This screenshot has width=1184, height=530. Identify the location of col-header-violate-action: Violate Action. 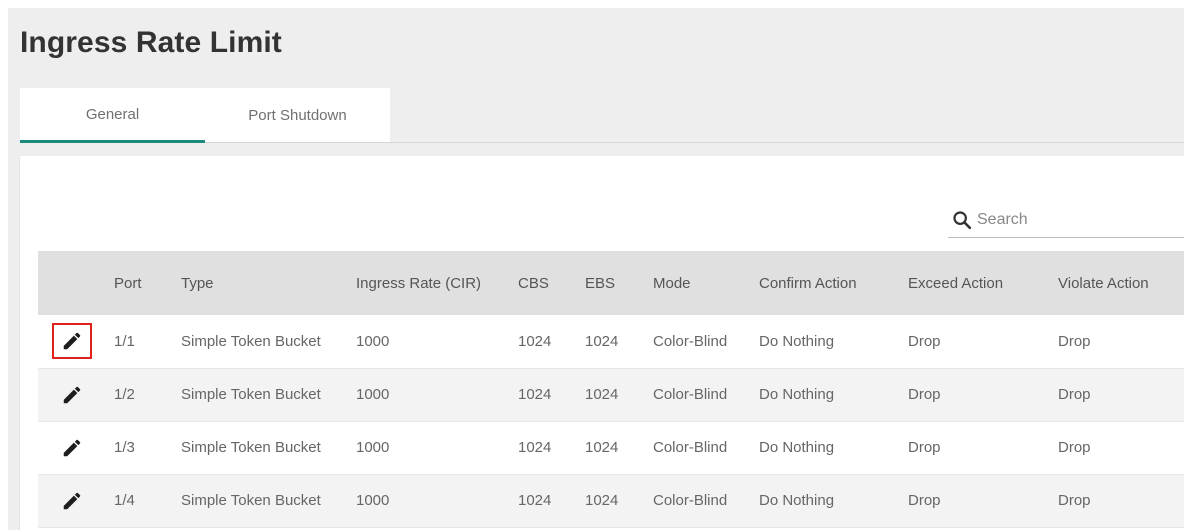
(1121, 283).